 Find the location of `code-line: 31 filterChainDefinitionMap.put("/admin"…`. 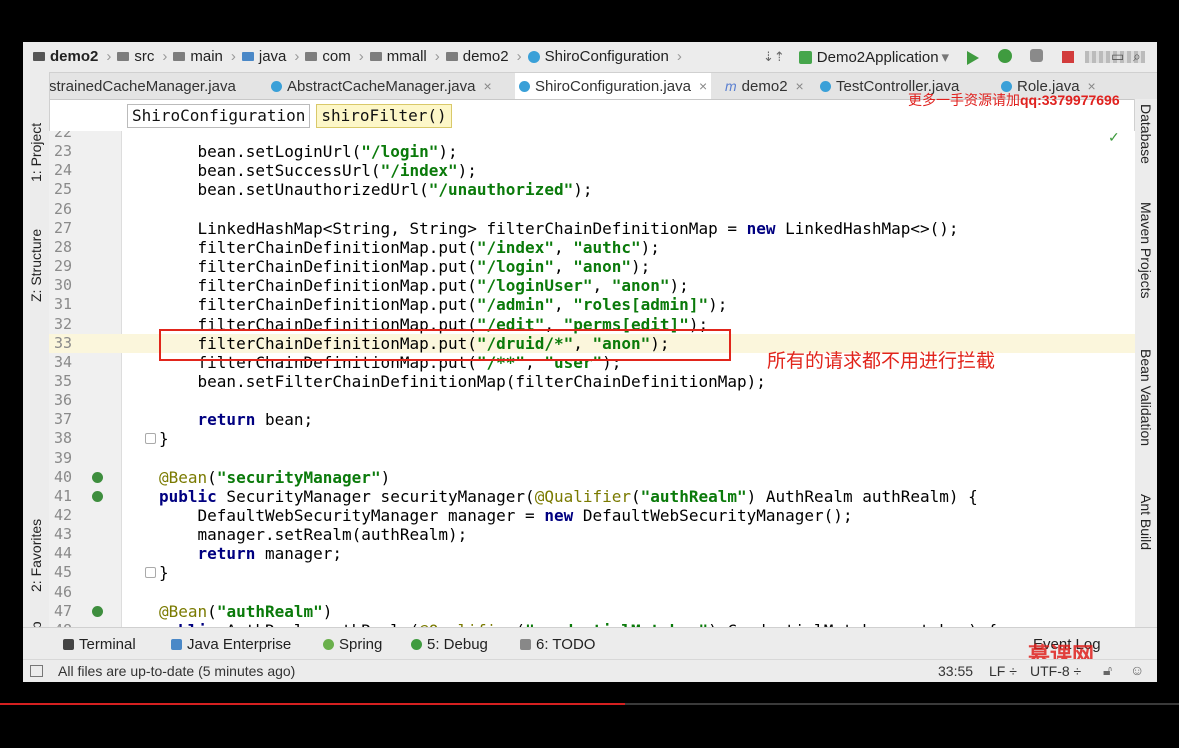

code-line: 31 filterChainDefinitionMap.put("/admin"… is located at coordinates (592, 304).